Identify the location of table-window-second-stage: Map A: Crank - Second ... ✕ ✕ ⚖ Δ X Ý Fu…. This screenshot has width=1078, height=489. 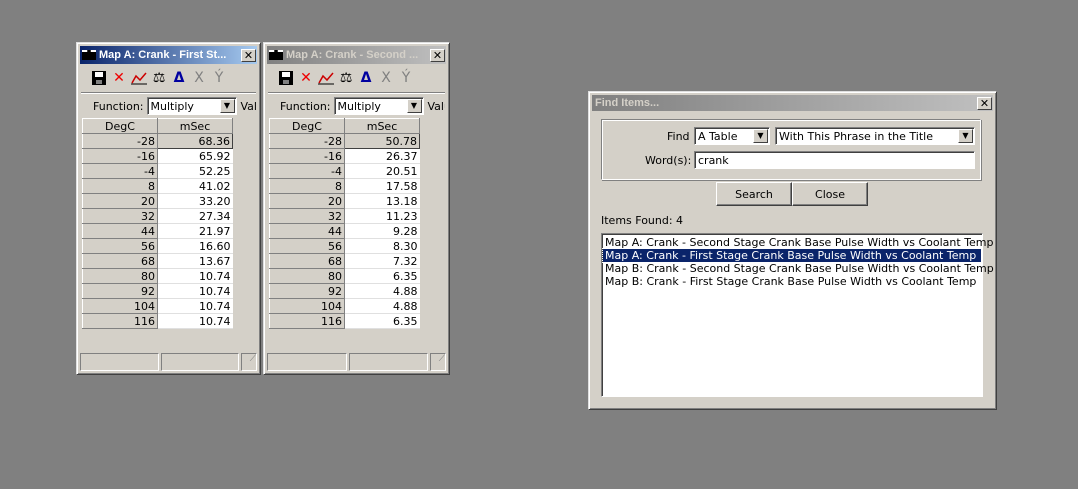
(356, 208).